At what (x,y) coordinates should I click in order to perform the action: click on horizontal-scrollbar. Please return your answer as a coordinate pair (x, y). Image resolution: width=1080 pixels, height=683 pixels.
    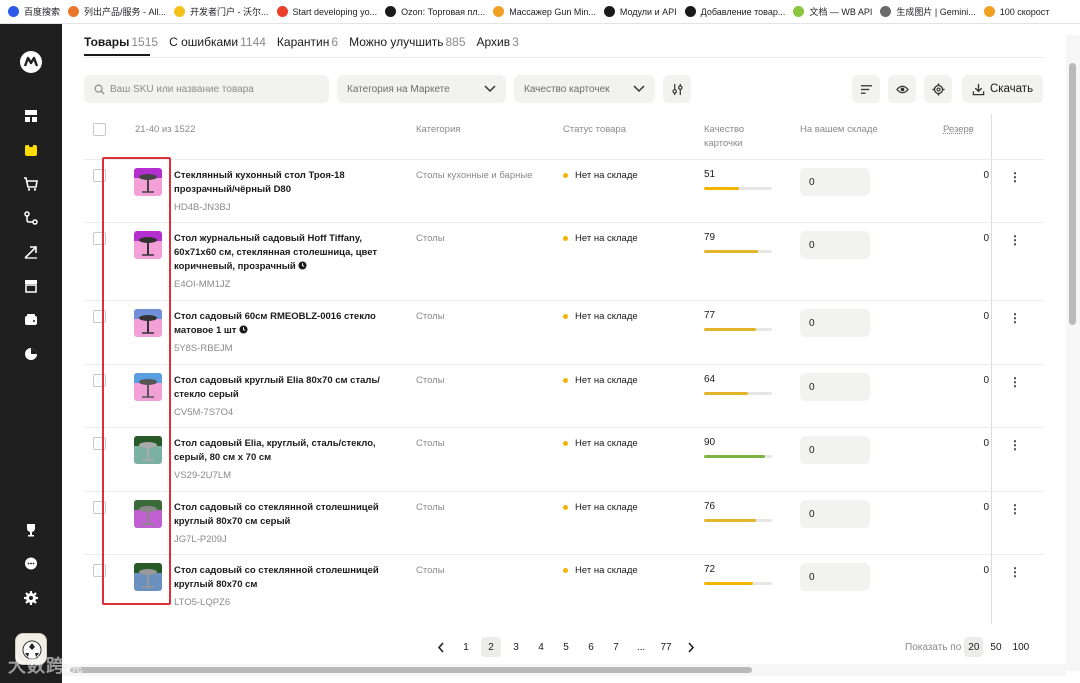
    Looking at the image, I should click on (564, 670).